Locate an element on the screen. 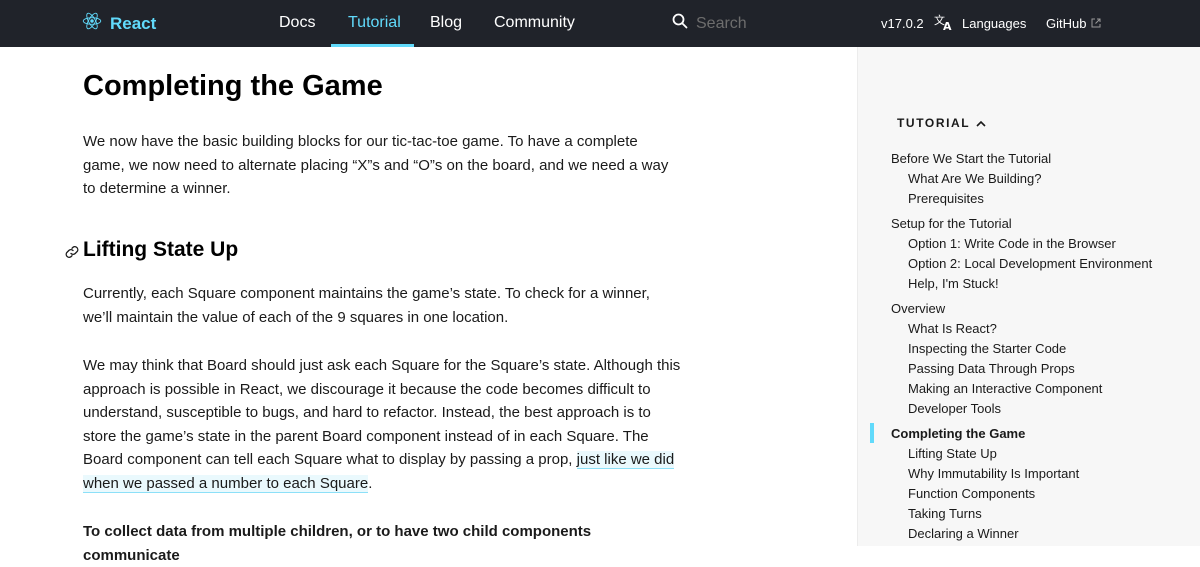  sidebar-item-function-components: Function Components is located at coordinates (971, 493).